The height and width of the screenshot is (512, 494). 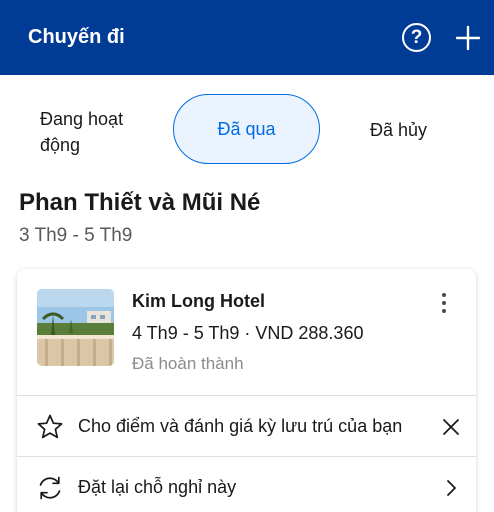 What do you see at coordinates (50, 426) in the screenshot?
I see `star-outline-icon` at bounding box center [50, 426].